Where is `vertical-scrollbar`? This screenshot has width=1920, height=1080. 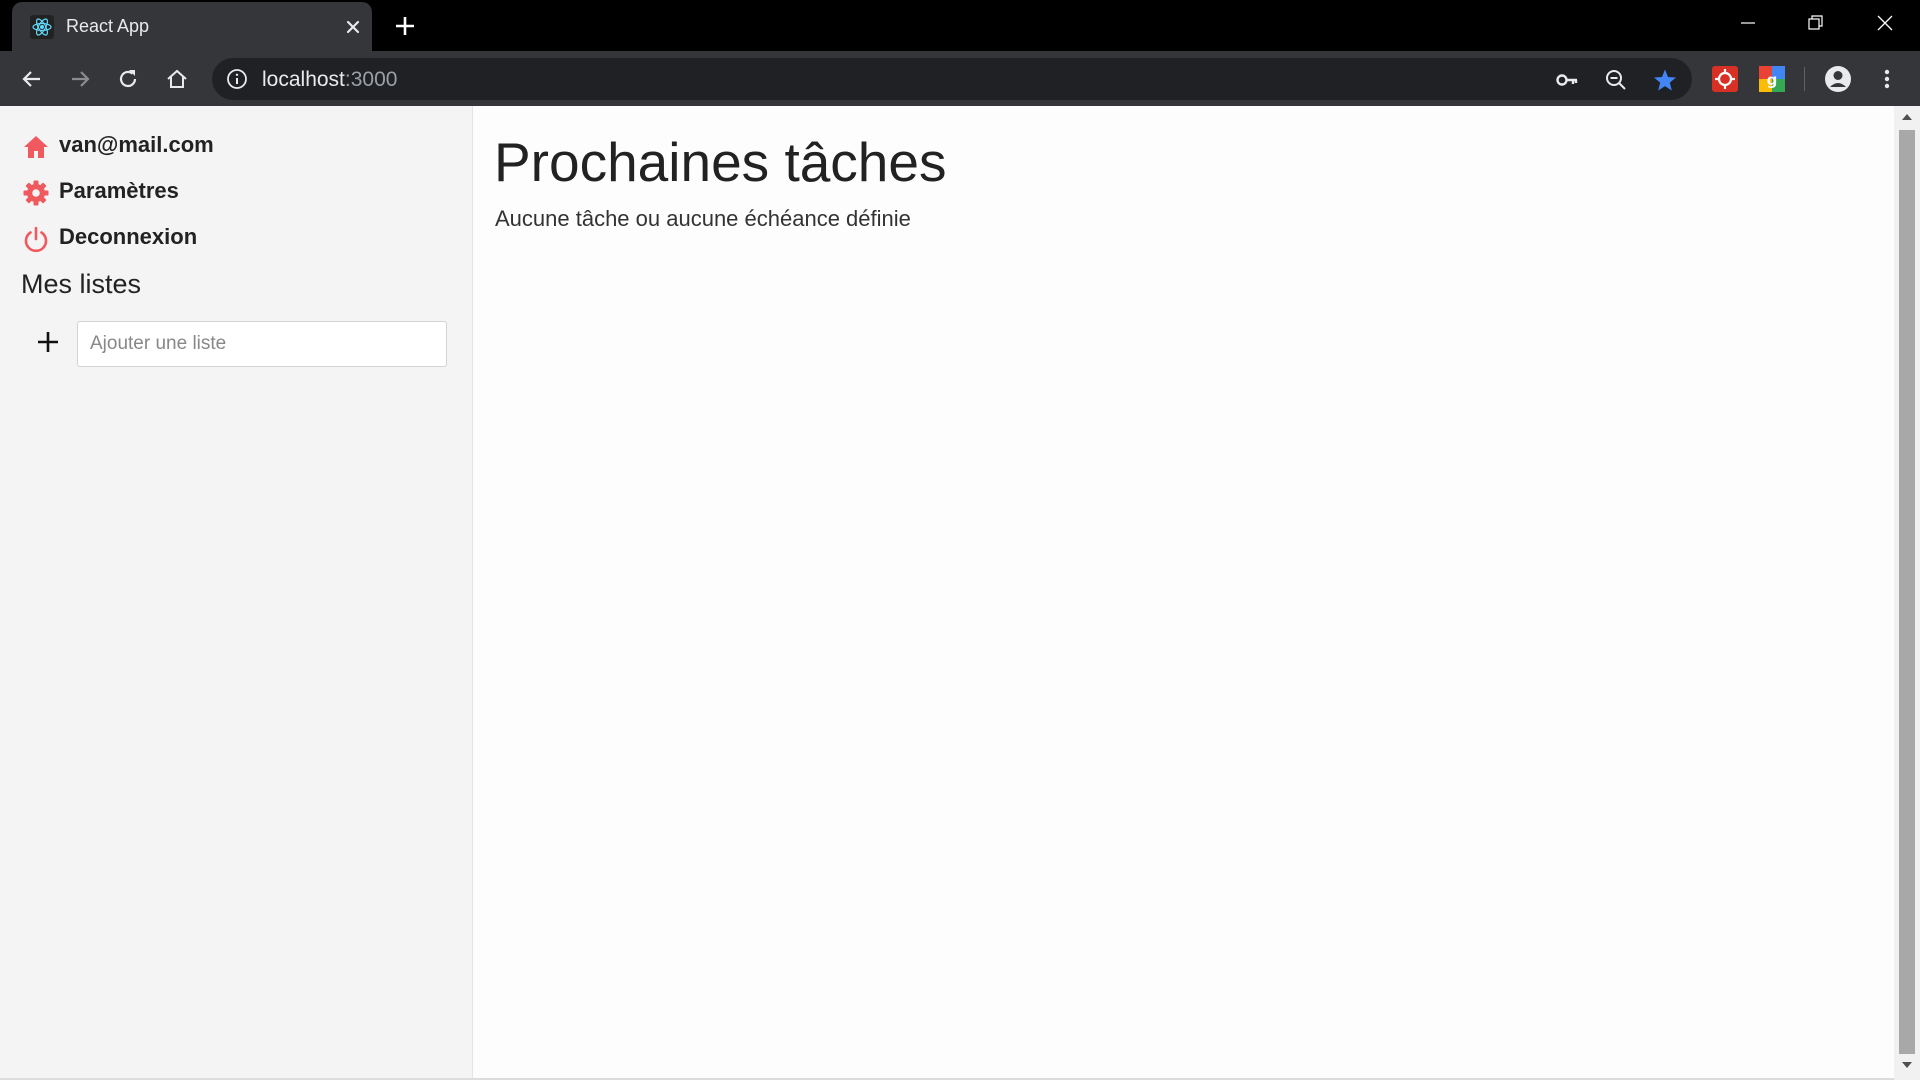 vertical-scrollbar is located at coordinates (1907, 593).